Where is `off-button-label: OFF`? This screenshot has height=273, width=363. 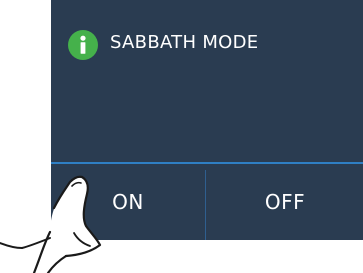
off-button-label: OFF is located at coordinates (285, 202).